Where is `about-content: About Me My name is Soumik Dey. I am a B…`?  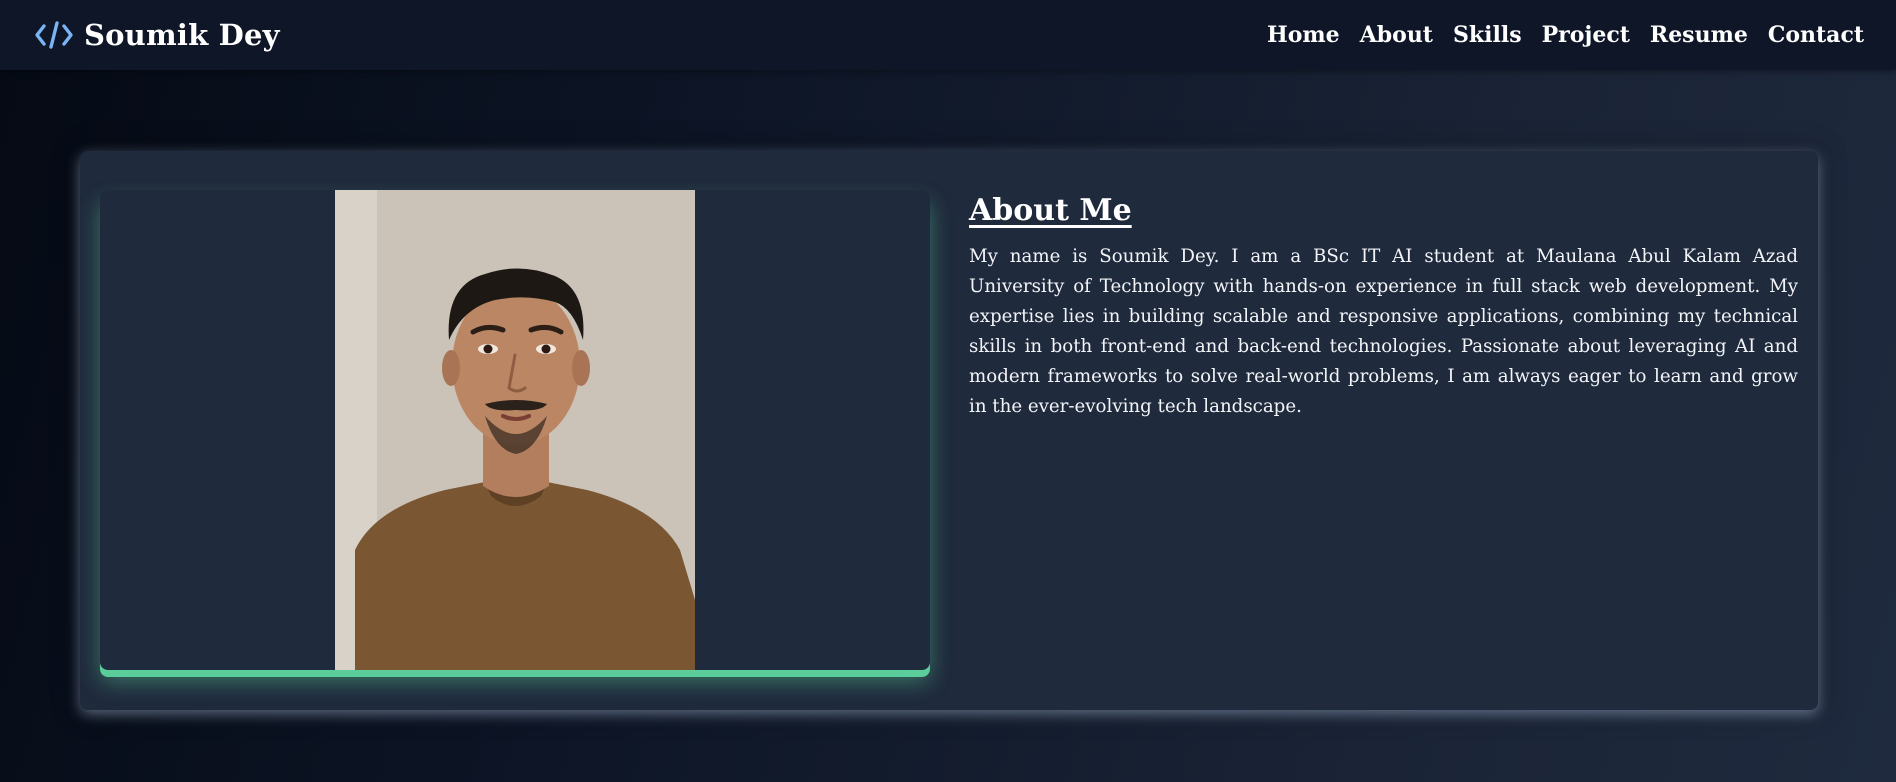
about-content: About Me My name is Soumik Dey. I am a B… is located at coordinates (1383, 306).